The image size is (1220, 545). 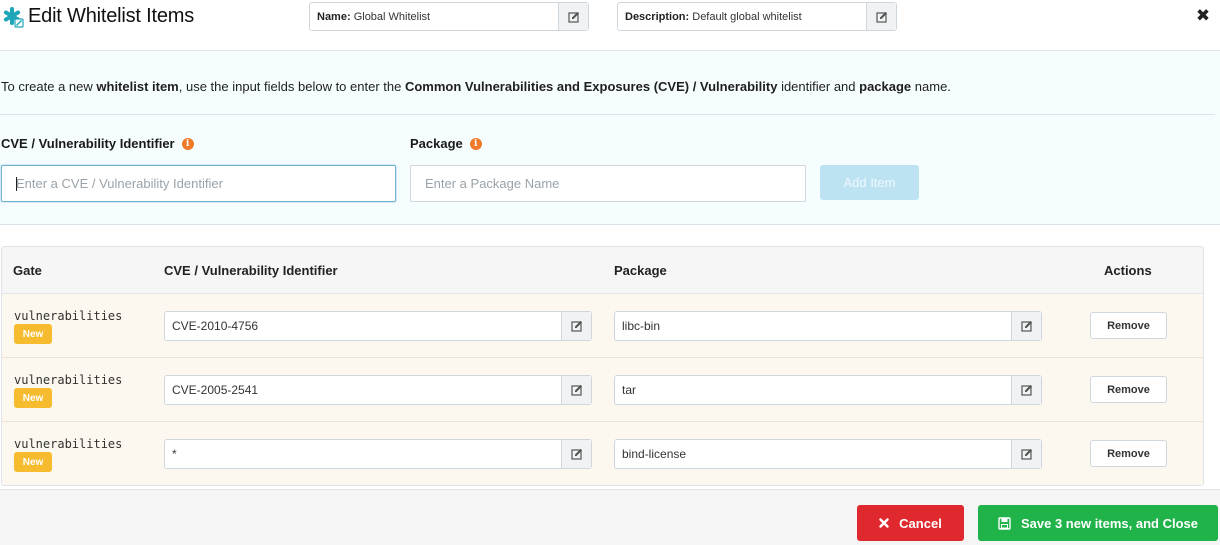 I want to click on divider, so click(x=607, y=114).